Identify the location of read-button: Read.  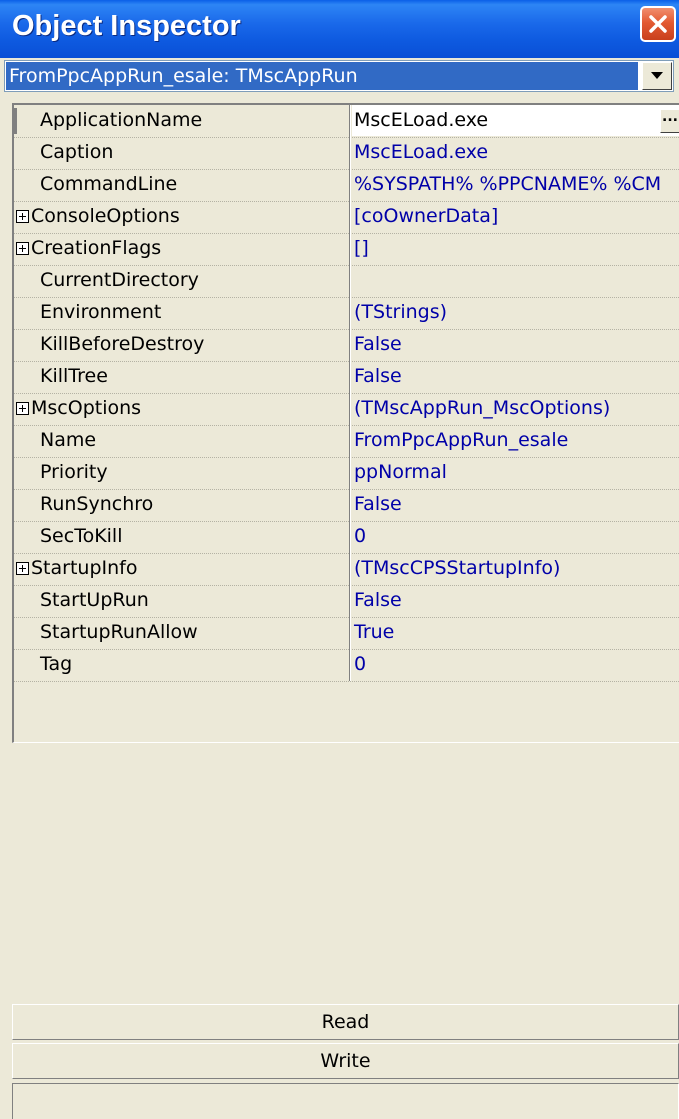
(345, 1022).